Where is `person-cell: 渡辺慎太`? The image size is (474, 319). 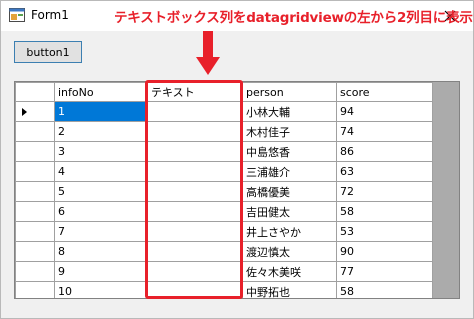 person-cell: 渡辺慎太 is located at coordinates (289, 251).